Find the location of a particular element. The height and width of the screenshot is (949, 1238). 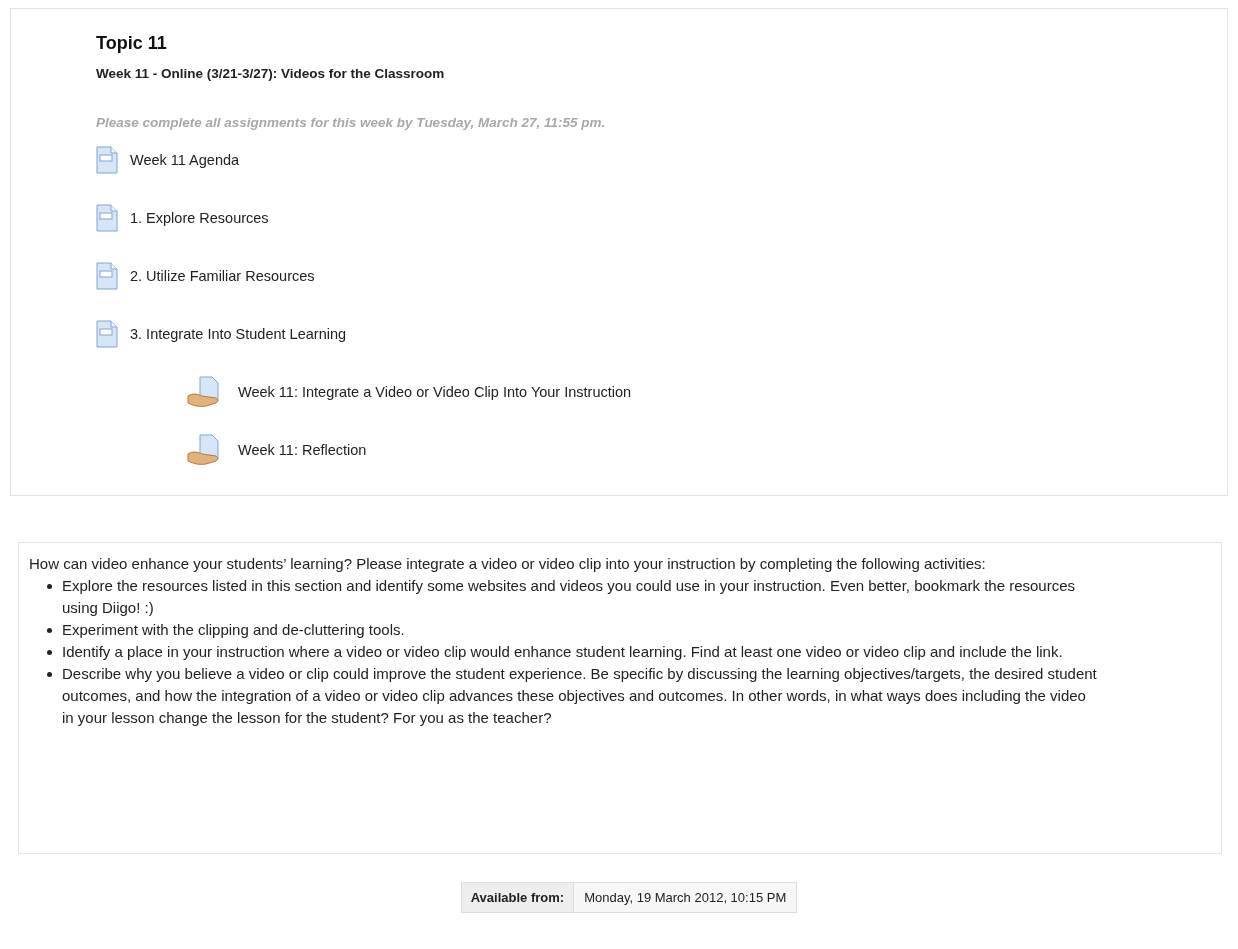

bullet-text: Describe why you believe a video or clip could improve the student experience. Be specific by discussing the learning objectives/targets, the desired student outcomes, and how the integration of a video or video clip advances these objectives and outcomes. In other words, in what ways does including the video in your lesson change the lesson for the student? For you as the teacher? is located at coordinates (580, 696).